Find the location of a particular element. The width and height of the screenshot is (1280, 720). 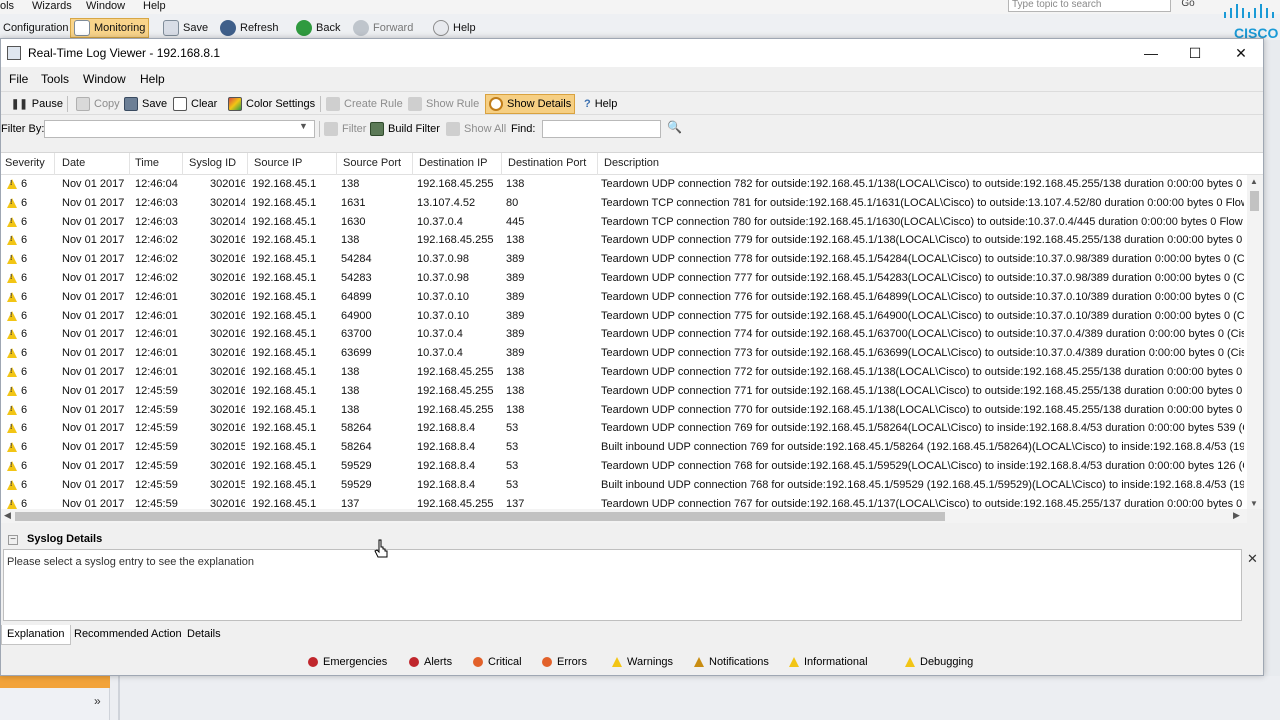

table-cell: 54284 is located at coordinates (356, 259).